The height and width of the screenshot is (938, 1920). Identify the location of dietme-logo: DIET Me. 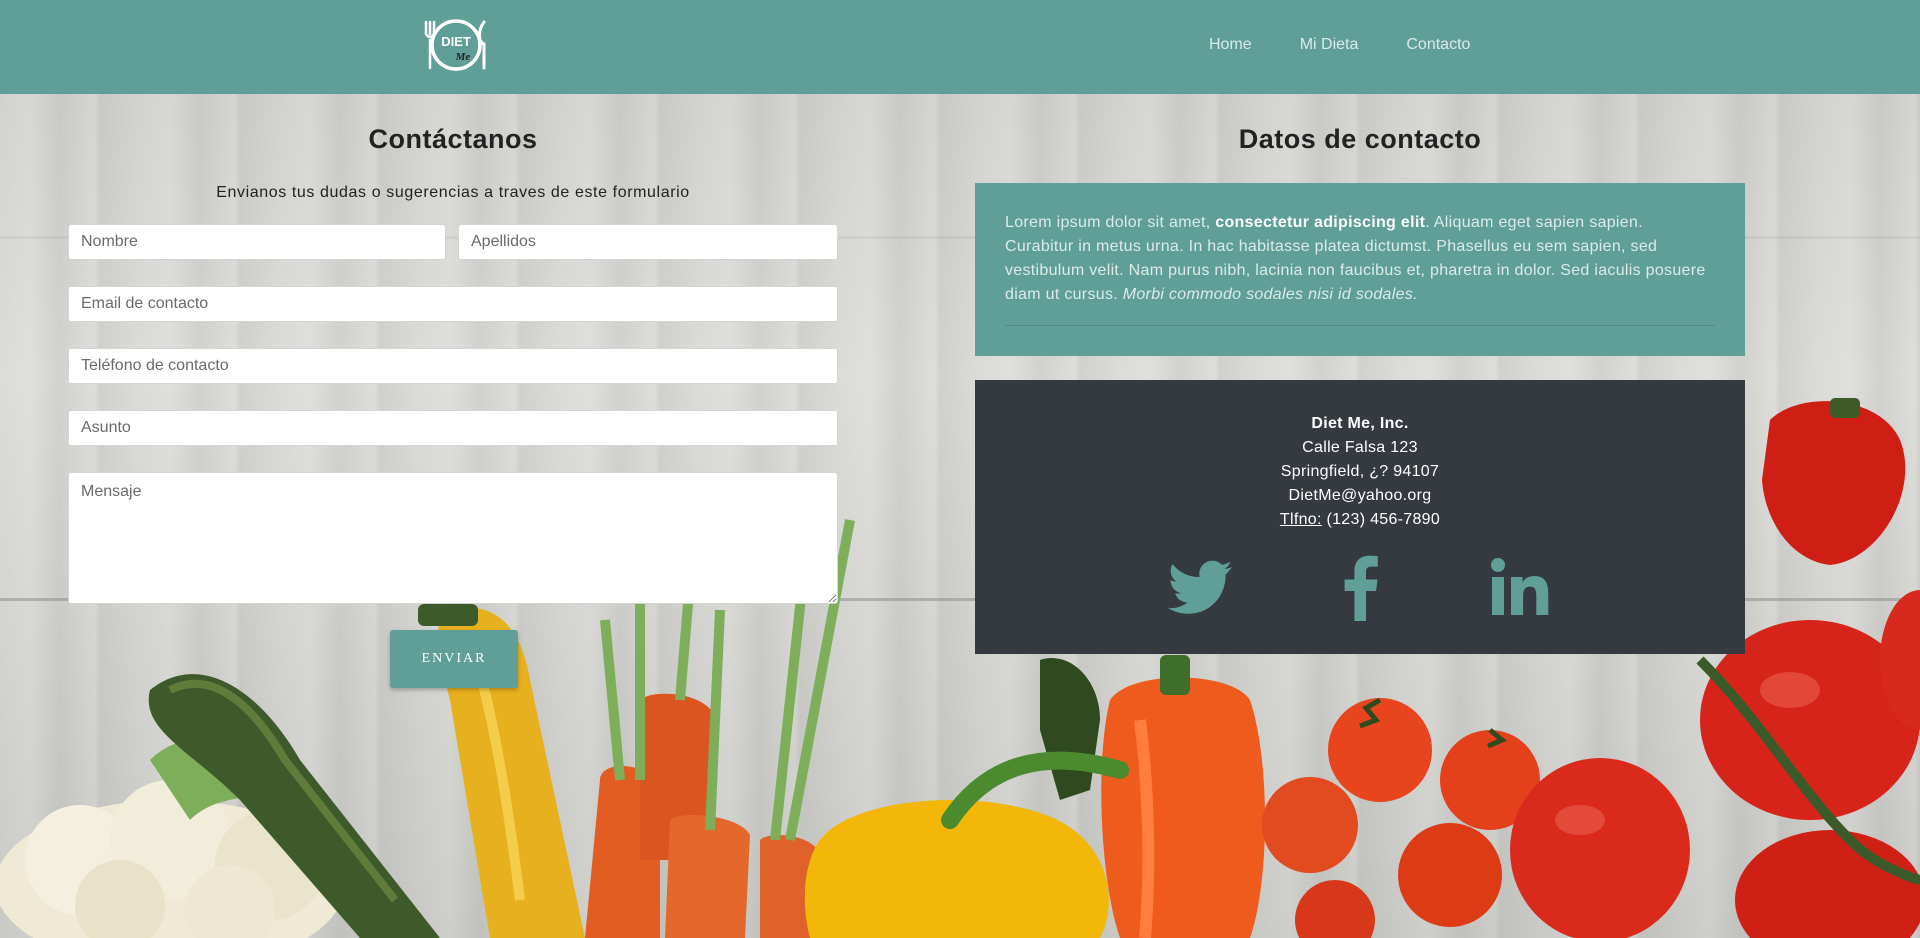
(456, 45).